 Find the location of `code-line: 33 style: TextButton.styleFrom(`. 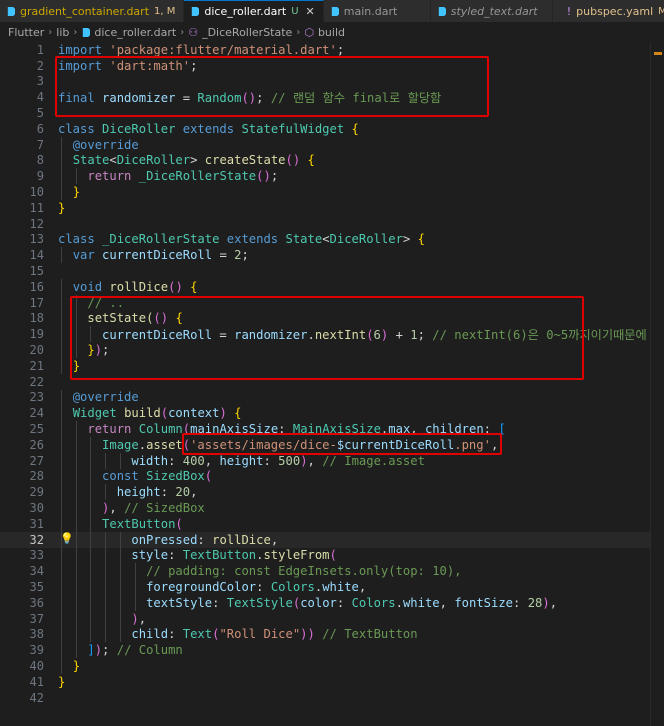

code-line: 33 style: TextButton.styleFrom( is located at coordinates (332, 555).